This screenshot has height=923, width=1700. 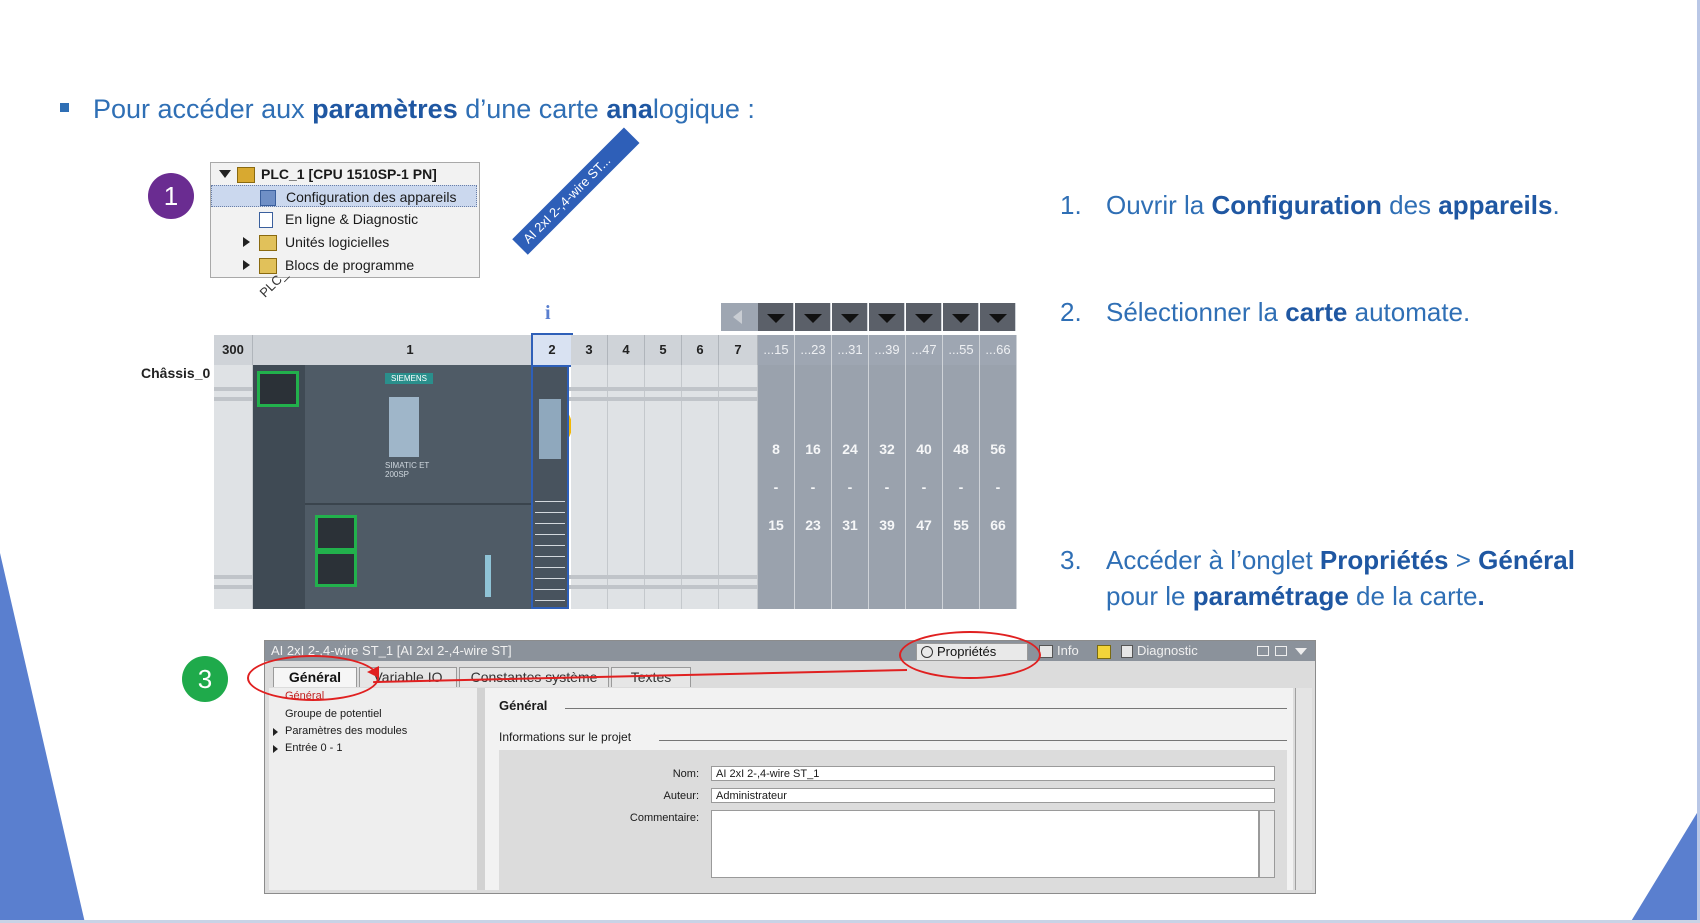 I want to click on slot-group: 40 - 47, so click(x=924, y=487).